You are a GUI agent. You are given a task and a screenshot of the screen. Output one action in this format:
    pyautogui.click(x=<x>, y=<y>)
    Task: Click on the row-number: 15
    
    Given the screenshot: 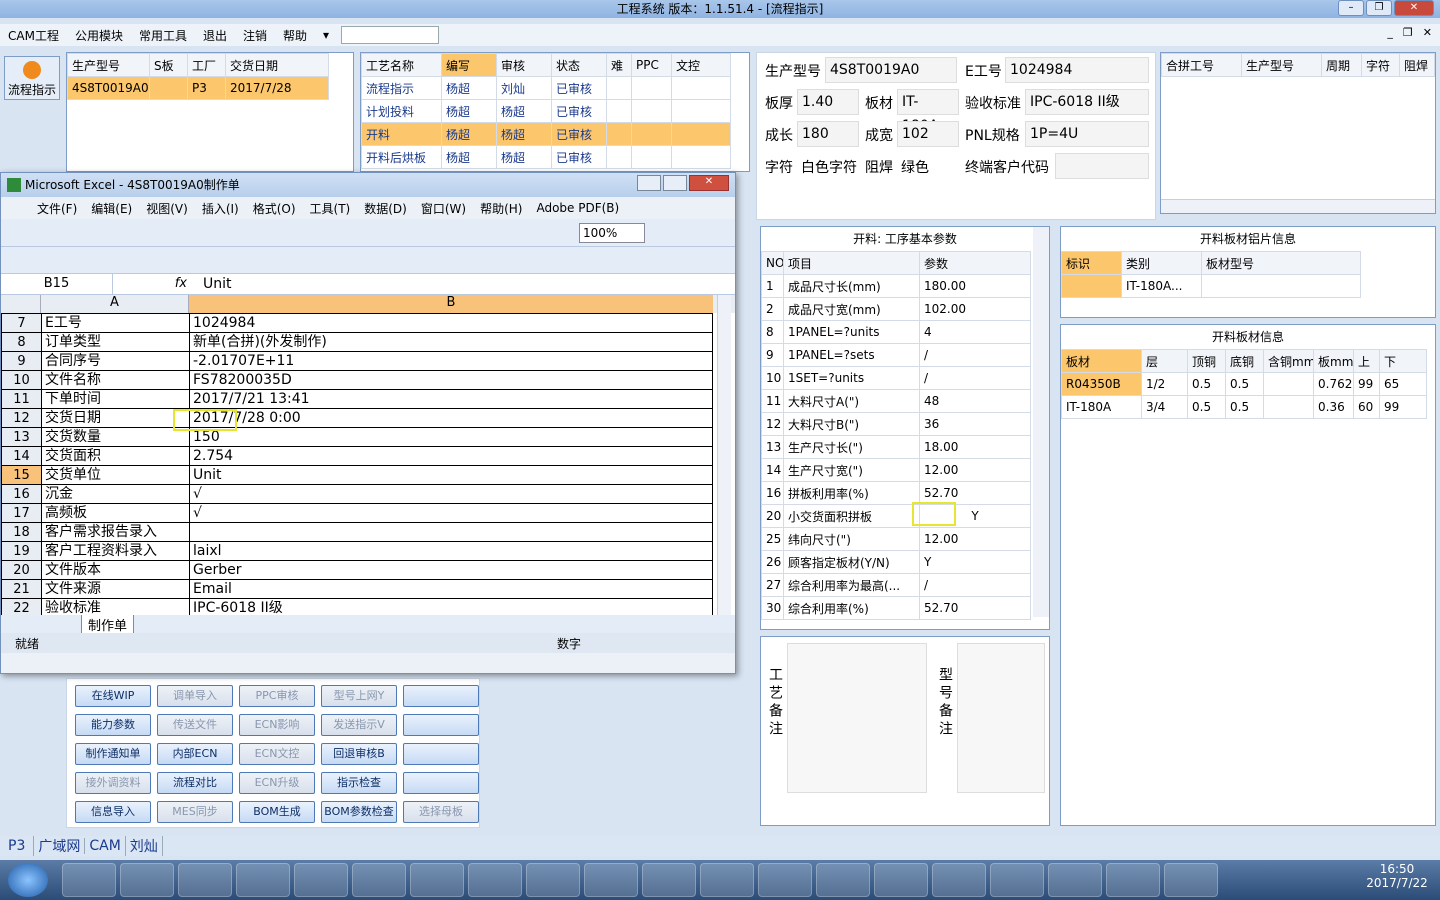 What is the action you would take?
    pyautogui.click(x=21, y=475)
    